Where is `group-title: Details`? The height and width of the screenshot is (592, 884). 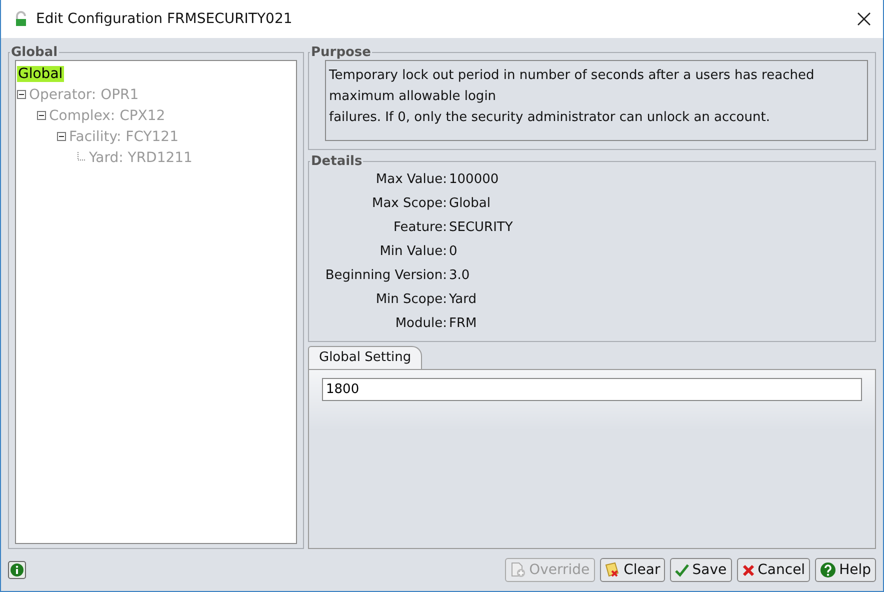
group-title: Details is located at coordinates (337, 161).